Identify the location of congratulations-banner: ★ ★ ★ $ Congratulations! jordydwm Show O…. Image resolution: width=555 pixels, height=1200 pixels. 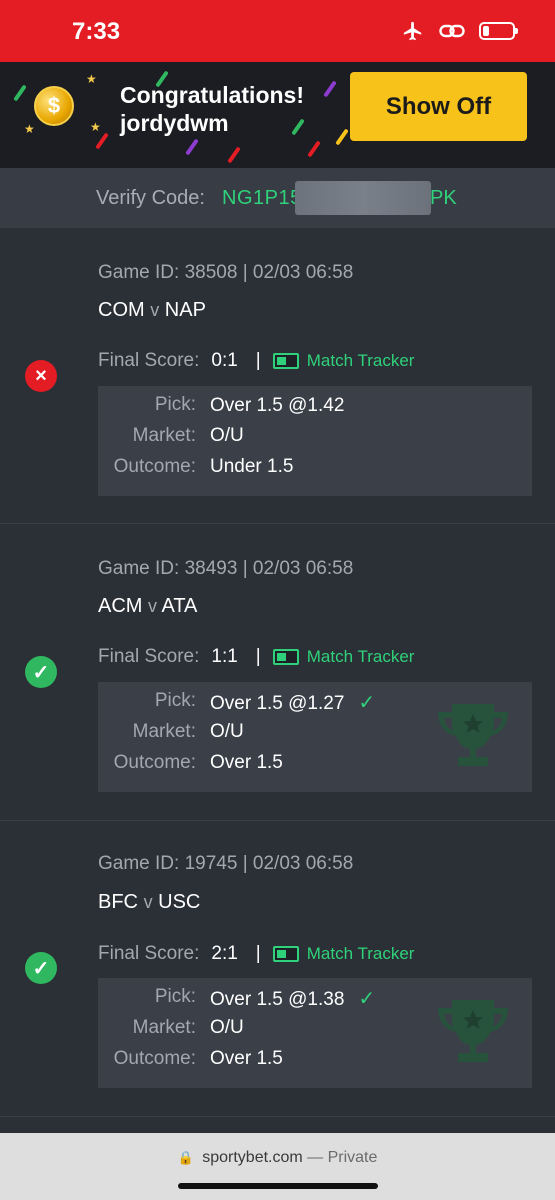
(277, 115).